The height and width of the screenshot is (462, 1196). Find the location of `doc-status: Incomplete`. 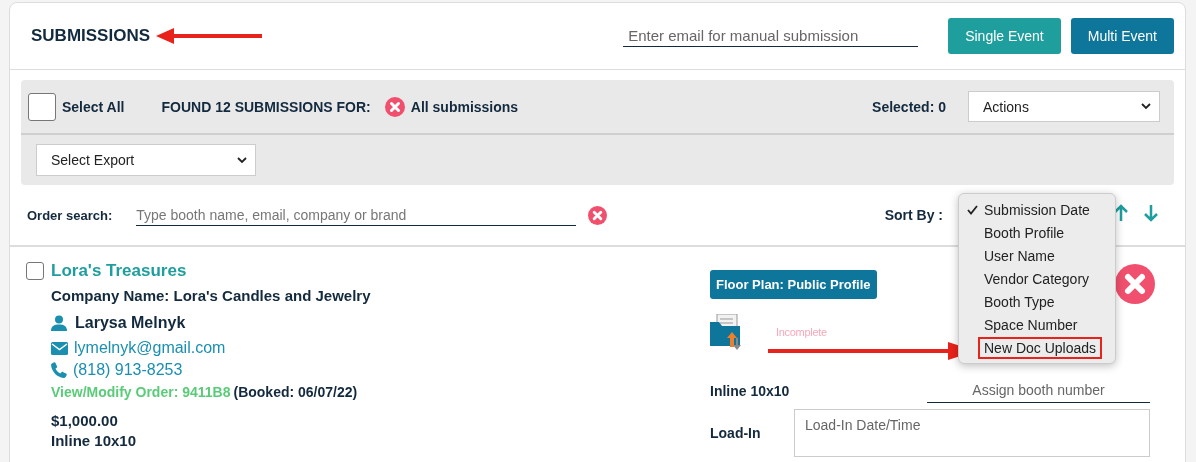

doc-status: Incomplete is located at coordinates (801, 332).